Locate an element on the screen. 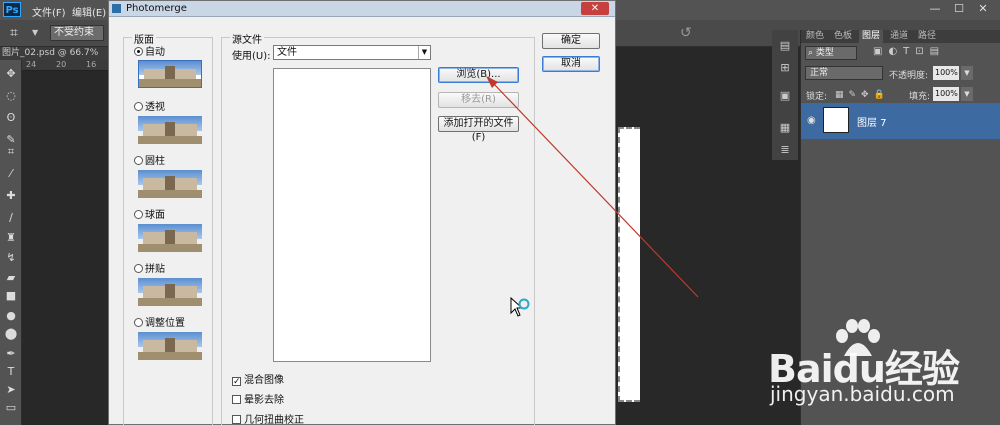 Image resolution: width=1000 pixels, height=425 pixels. radio-cylindrical is located at coordinates (138, 160).